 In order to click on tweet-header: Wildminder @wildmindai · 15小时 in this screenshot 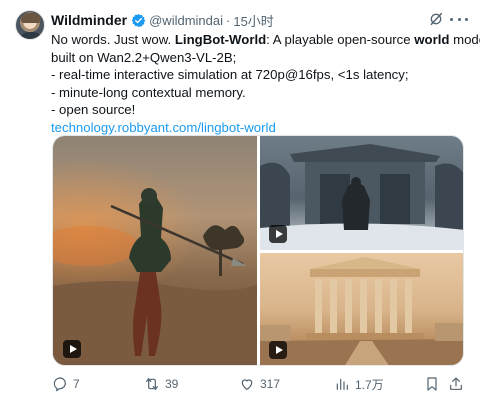, I will do `click(162, 20)`.